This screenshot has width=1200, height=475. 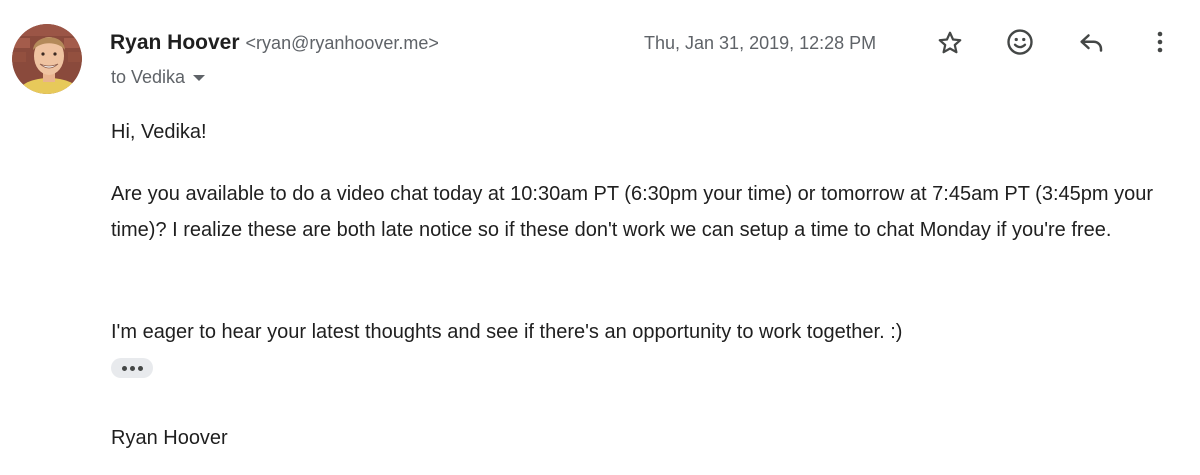 I want to click on sender-avatar, so click(x=47, y=59).